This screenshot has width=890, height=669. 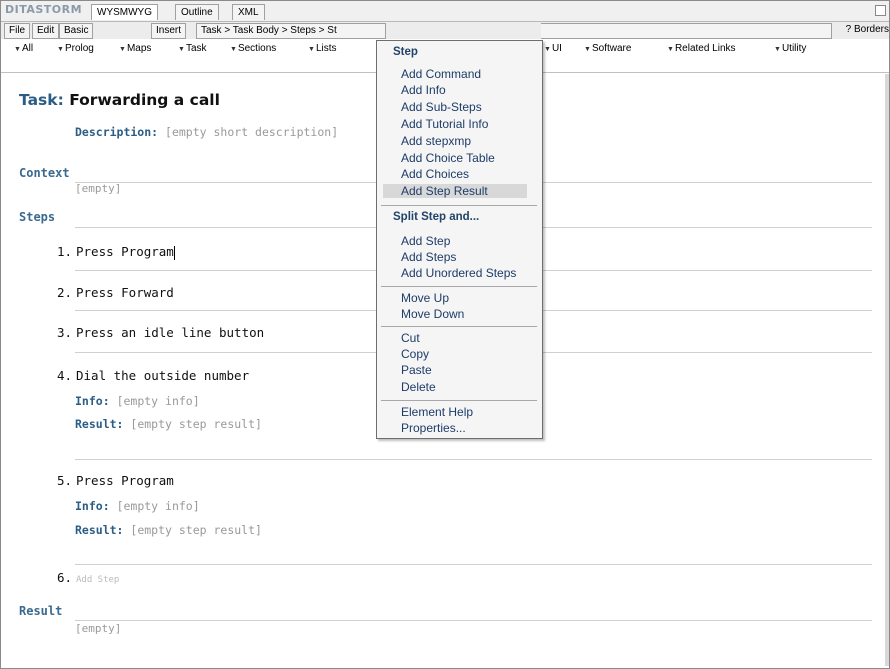 I want to click on context-label: Context, so click(x=44, y=173).